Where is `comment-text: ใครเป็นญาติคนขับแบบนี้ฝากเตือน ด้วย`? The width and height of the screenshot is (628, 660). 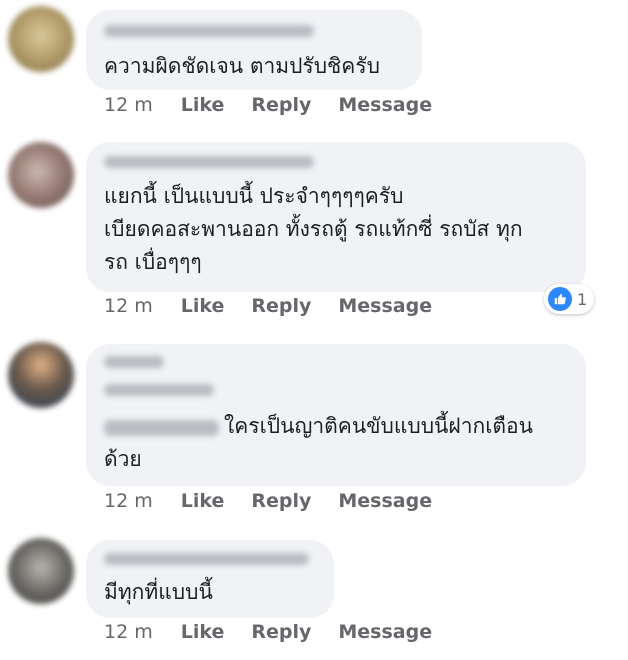 comment-text: ใครเป็นญาติคนขับแบบนี้ฝากเตือน ด้วย is located at coordinates (319, 442).